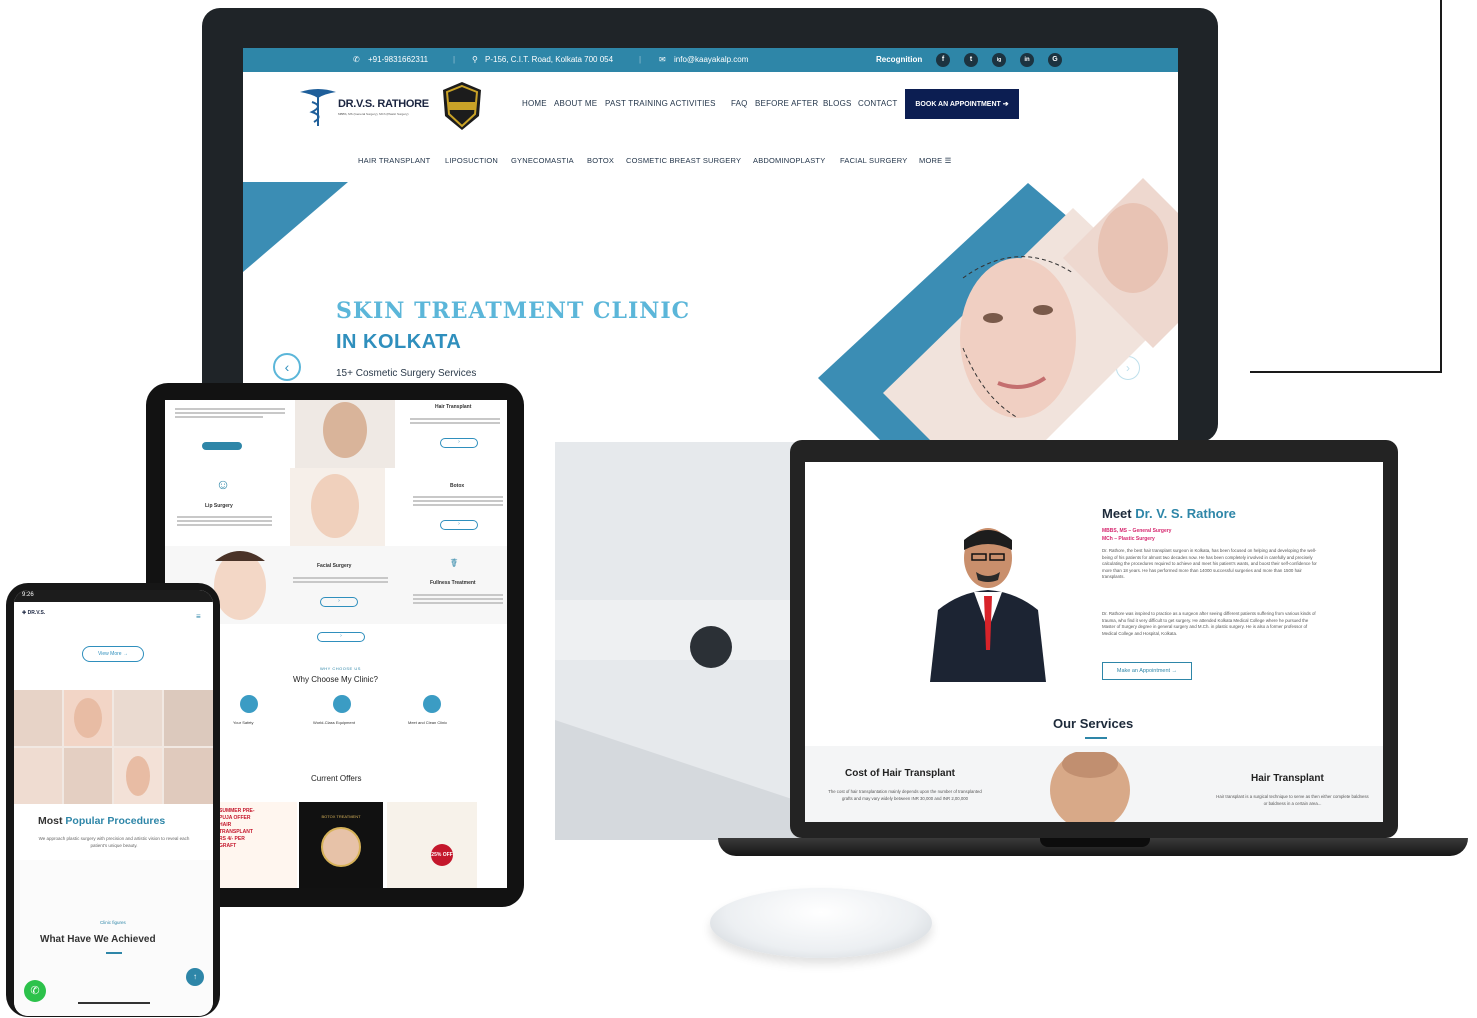 The height and width of the screenshot is (1018, 1477). Describe the element at coordinates (600, 160) in the screenshot. I see `nav-botox: BOTOX` at that location.